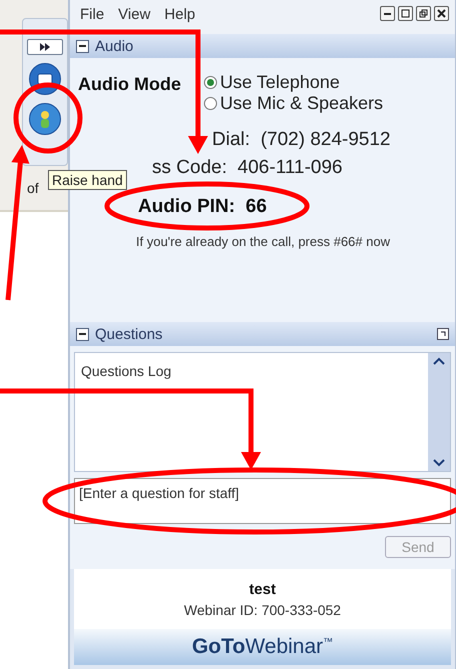 The height and width of the screenshot is (669, 456). I want to click on audio-mode-label: Audio Mode, so click(130, 85).